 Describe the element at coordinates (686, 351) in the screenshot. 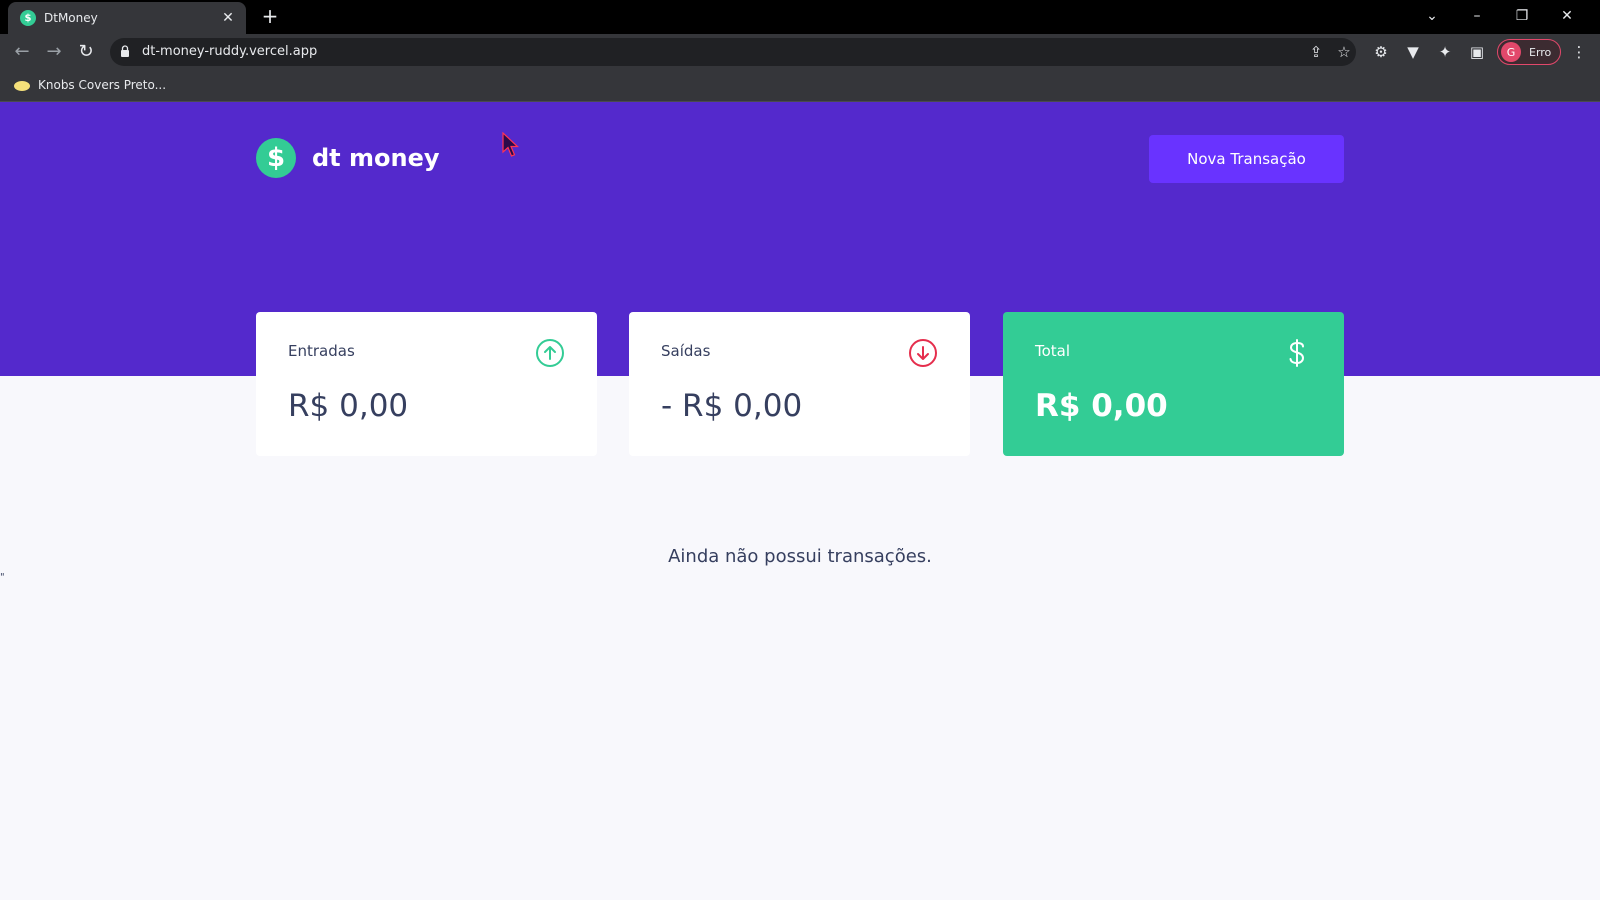

I see `outcome-card-label: Saídas` at that location.